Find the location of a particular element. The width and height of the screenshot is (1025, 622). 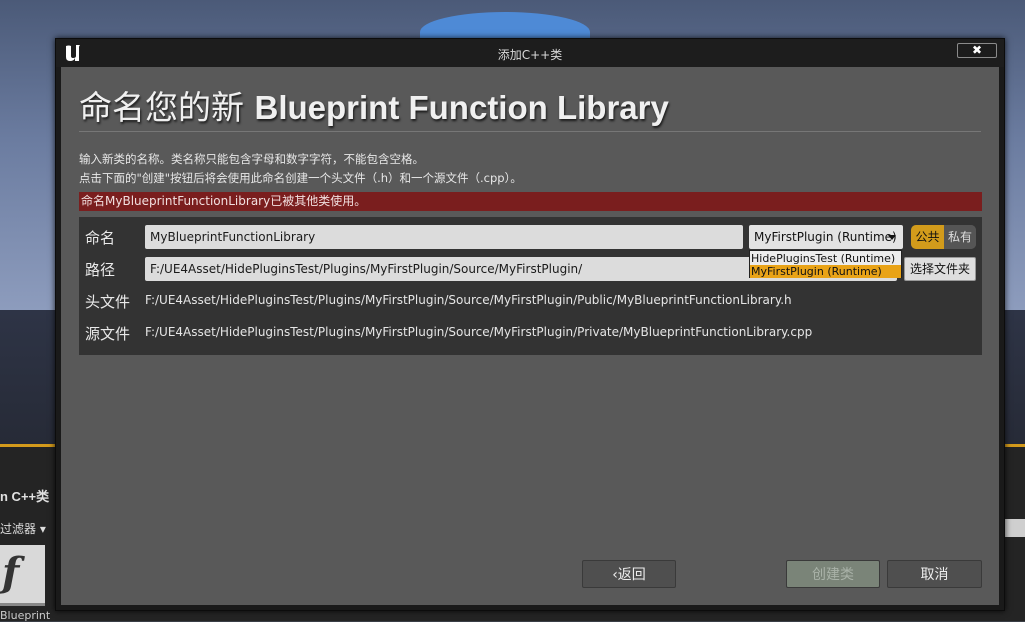

module-select: MyFirstPlugin (Runtime) is located at coordinates (826, 237).